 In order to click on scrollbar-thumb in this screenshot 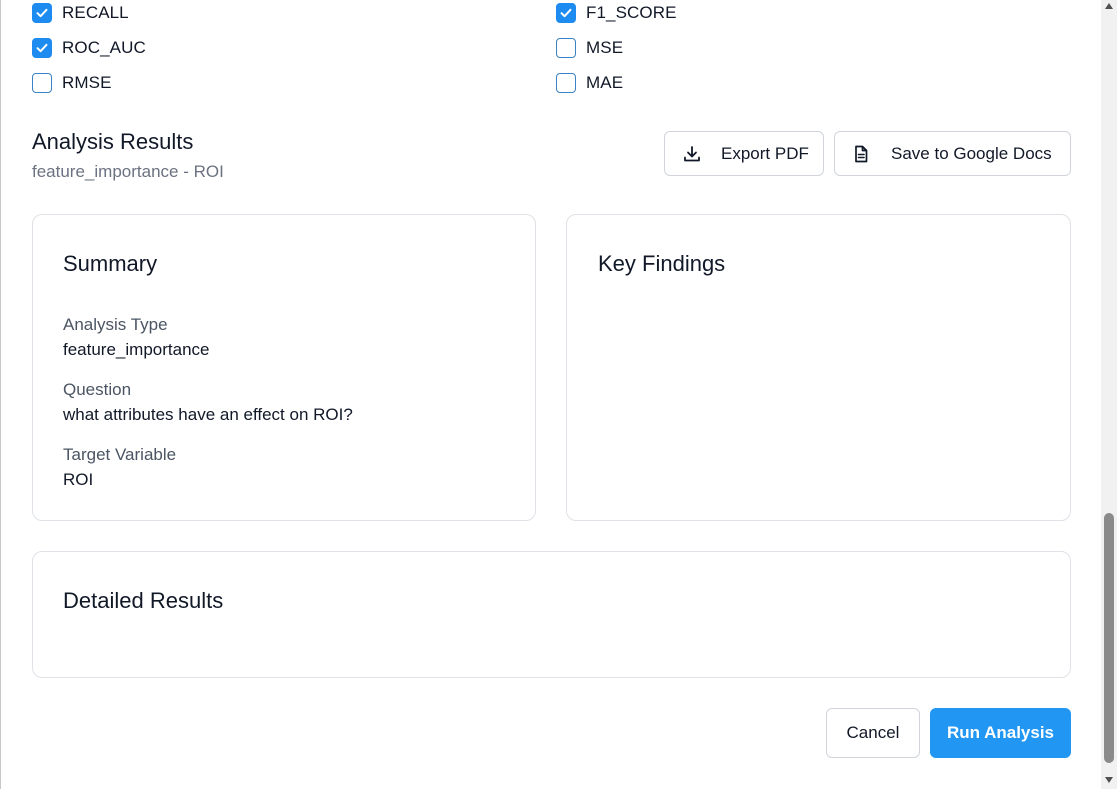, I will do `click(1109, 638)`.